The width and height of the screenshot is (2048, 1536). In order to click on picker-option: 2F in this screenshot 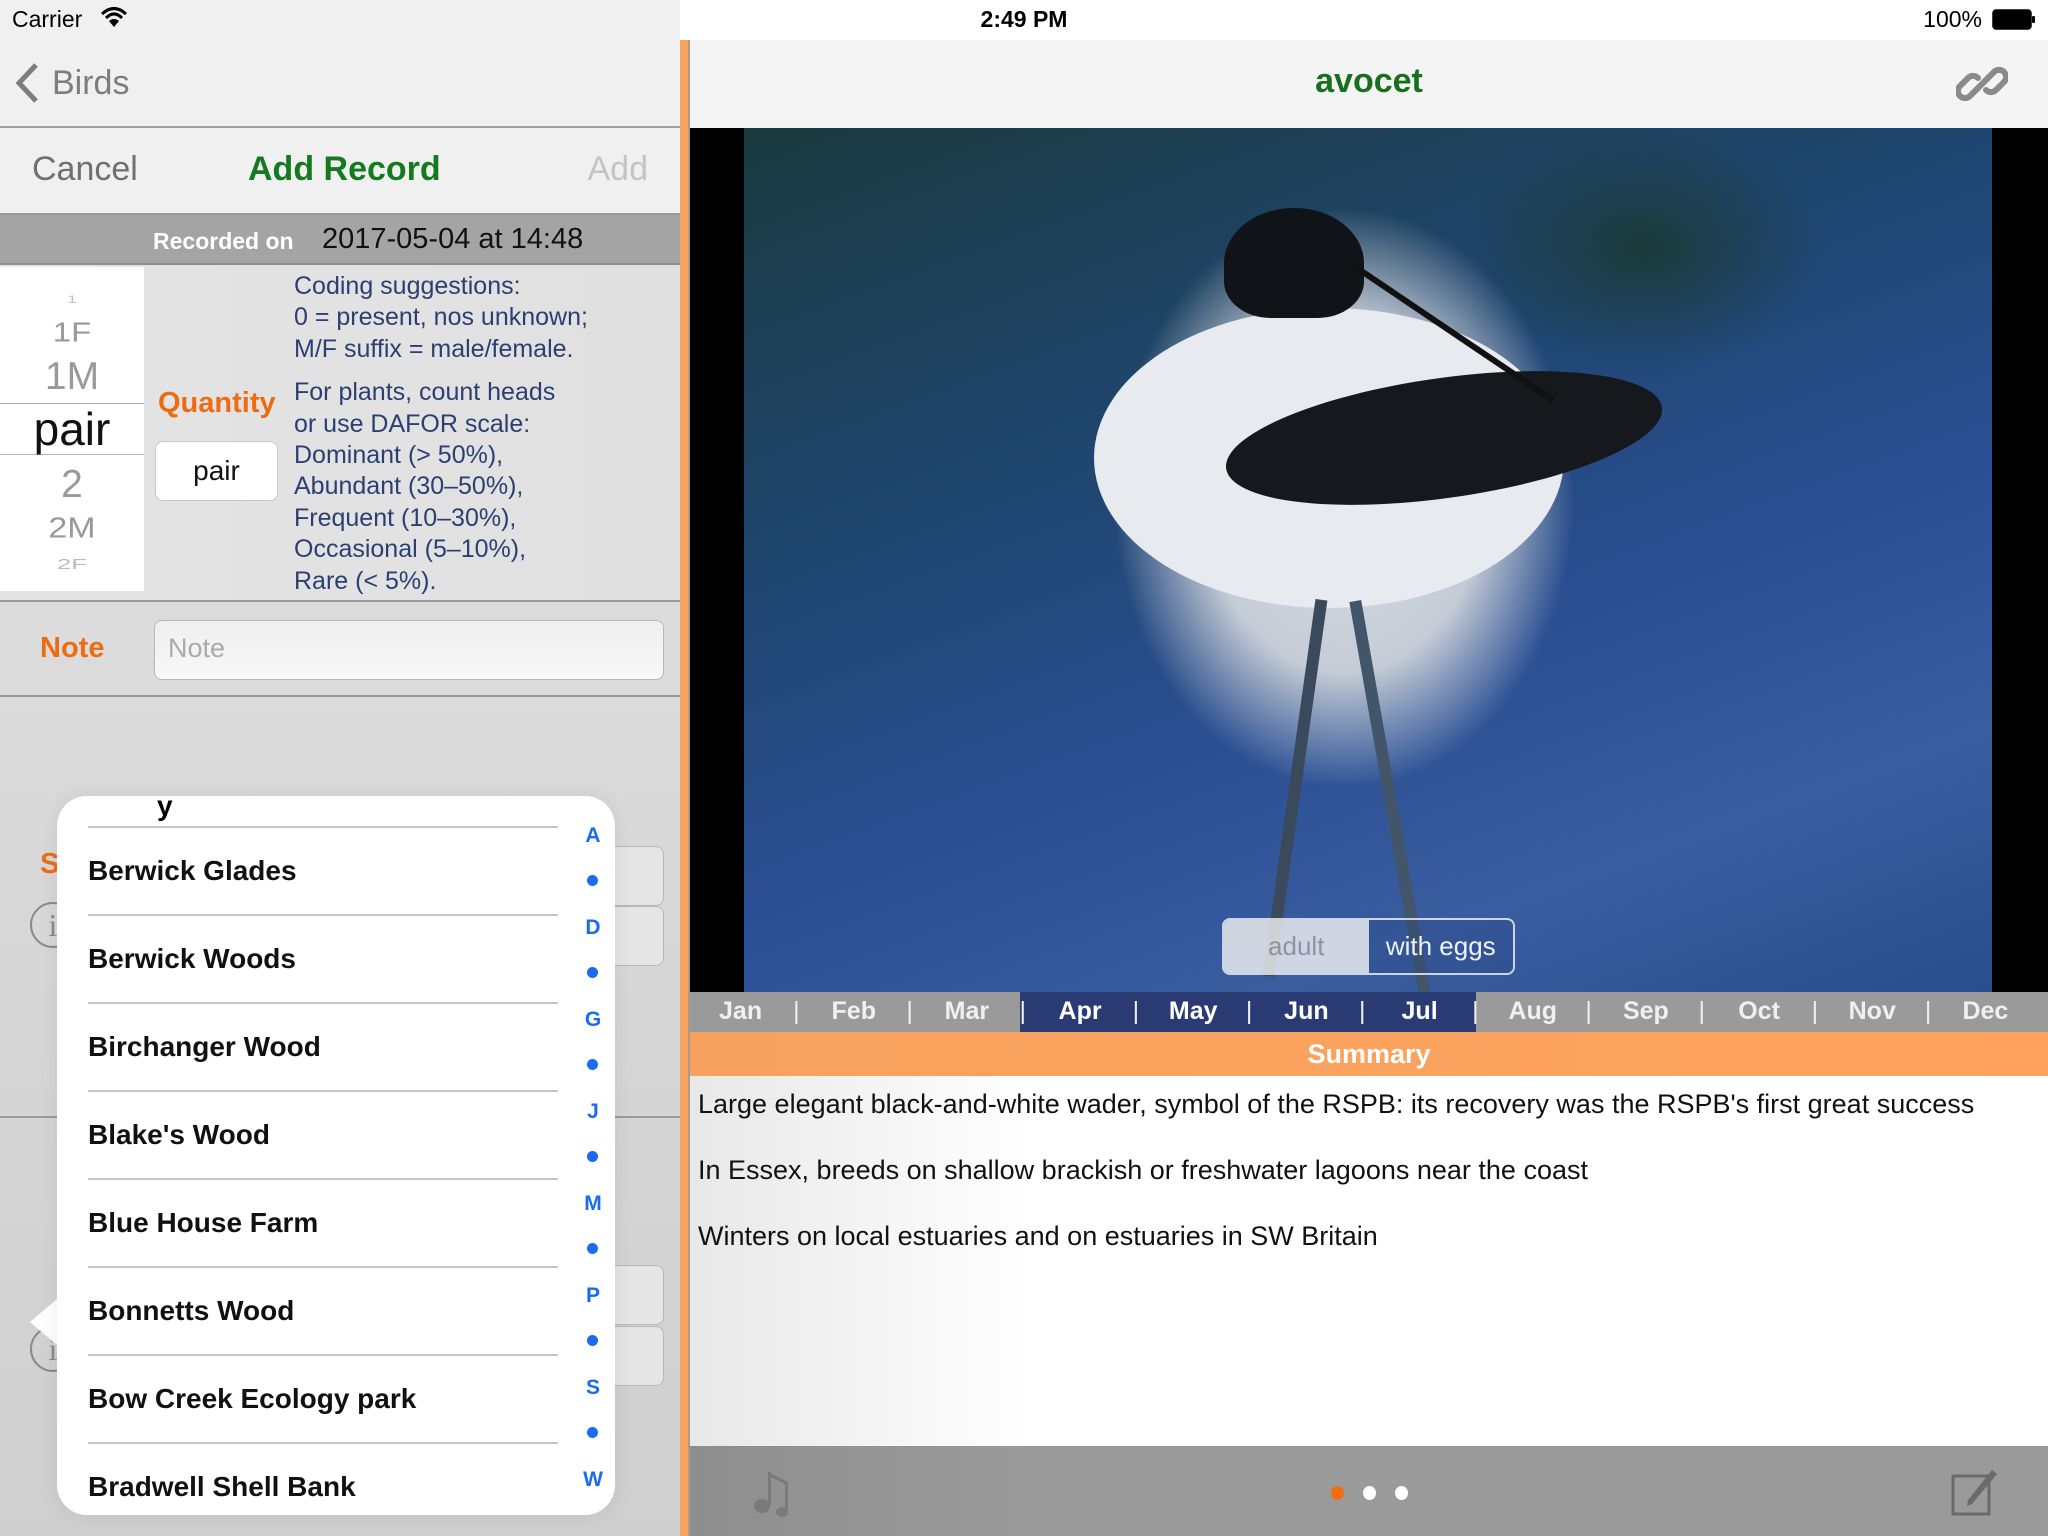, I will do `click(72, 564)`.